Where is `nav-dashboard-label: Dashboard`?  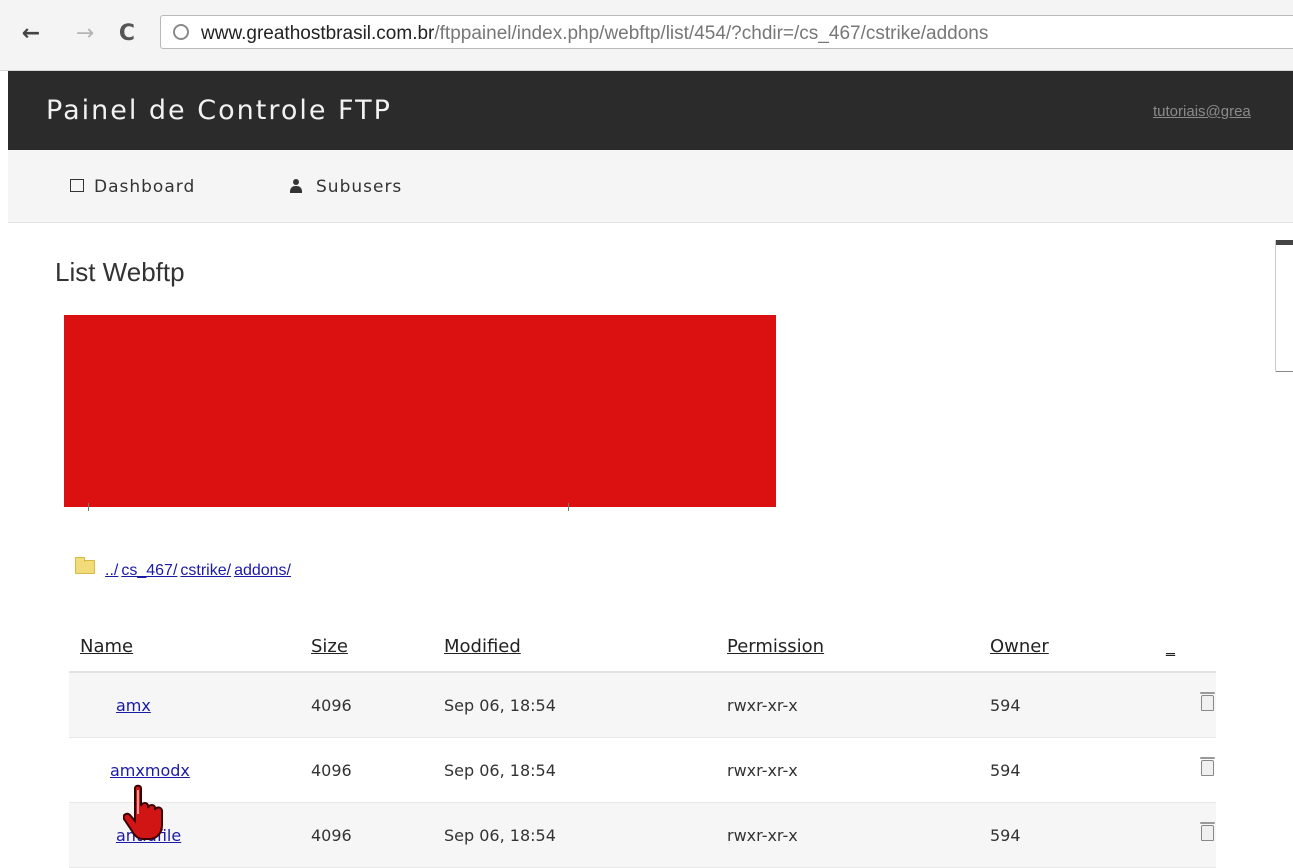 nav-dashboard-label: Dashboard is located at coordinates (145, 187).